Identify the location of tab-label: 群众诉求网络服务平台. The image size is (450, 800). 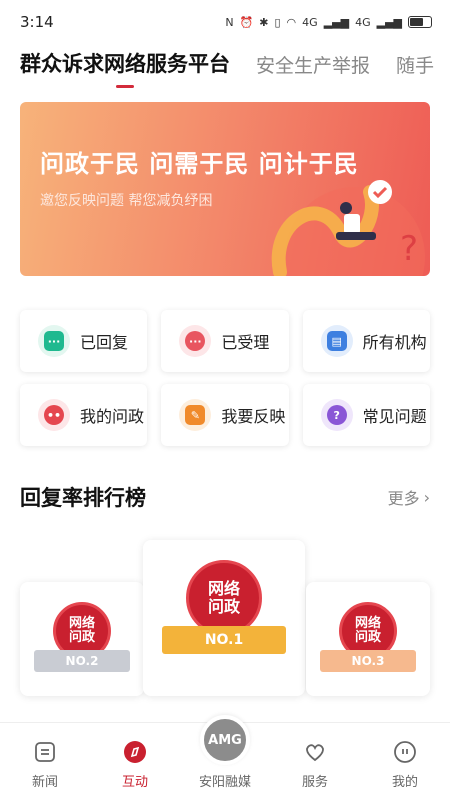
(125, 64).